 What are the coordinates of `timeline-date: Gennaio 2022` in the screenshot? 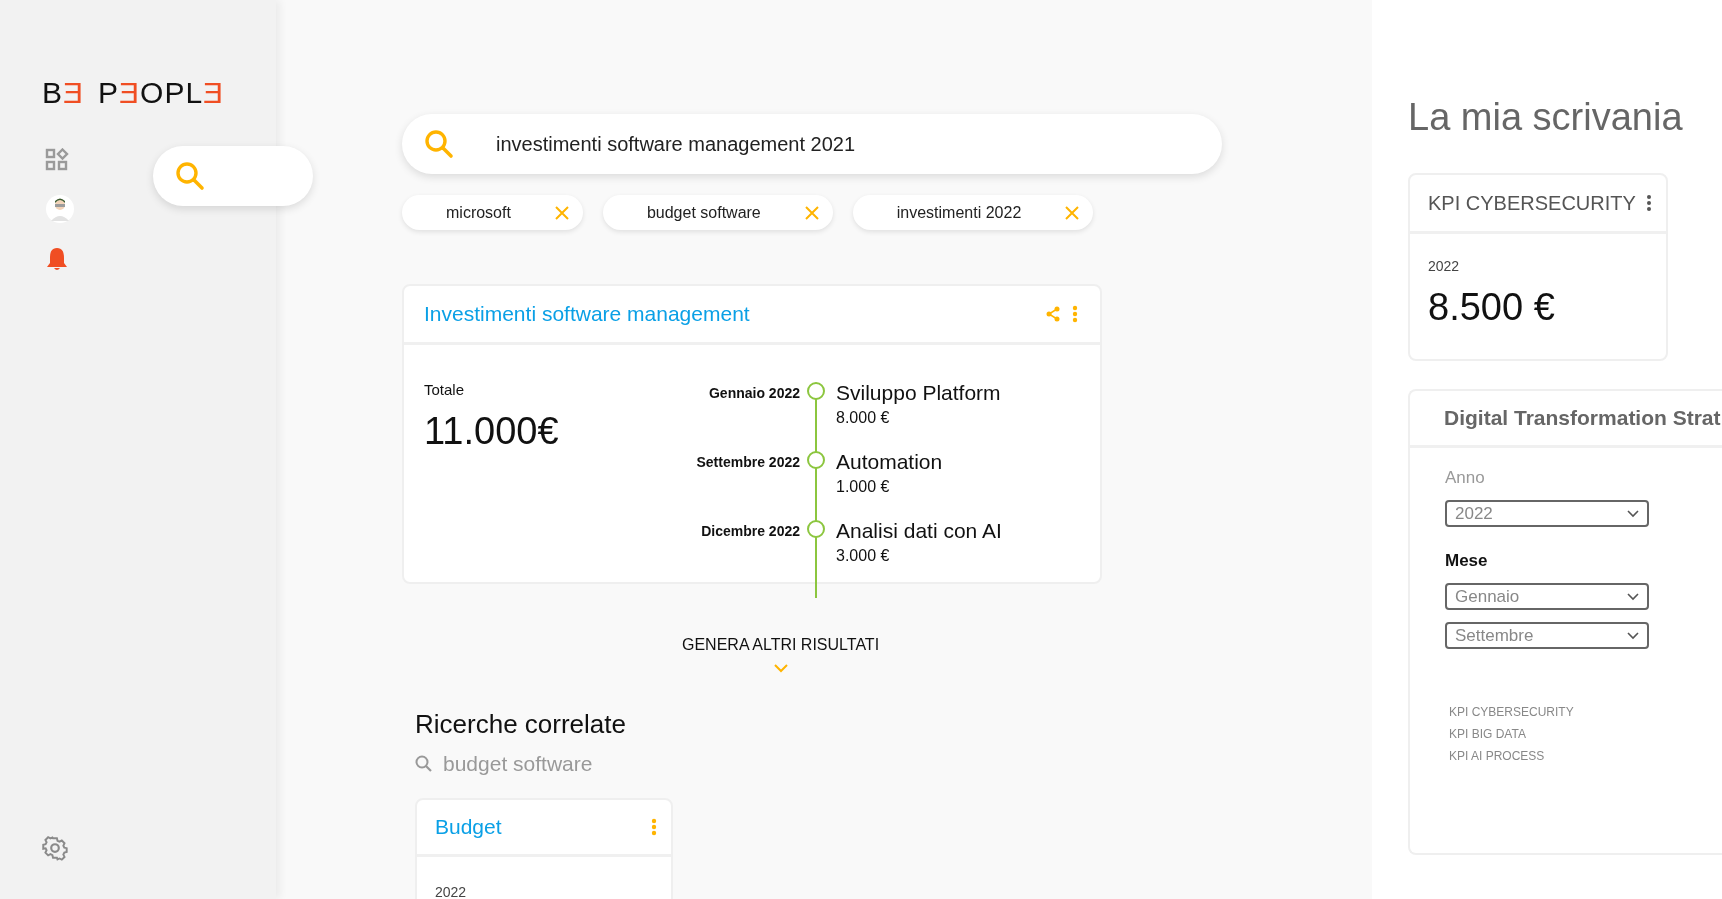 It's located at (753, 393).